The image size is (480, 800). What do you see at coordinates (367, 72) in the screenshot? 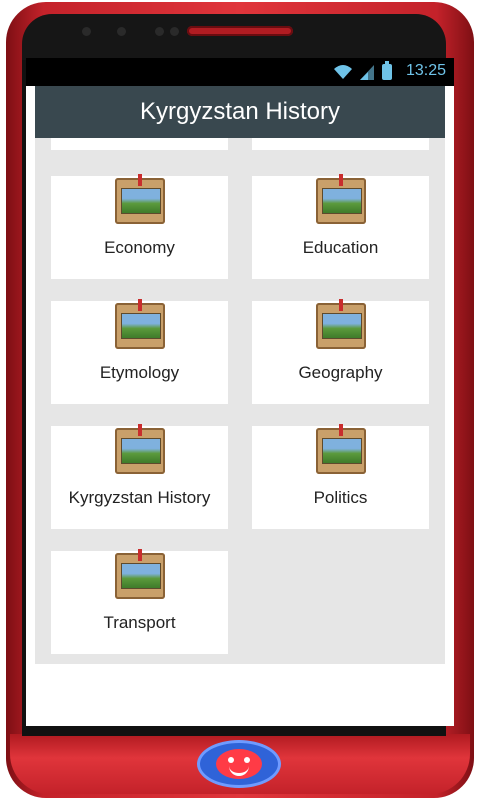
I see `signal-icon` at bounding box center [367, 72].